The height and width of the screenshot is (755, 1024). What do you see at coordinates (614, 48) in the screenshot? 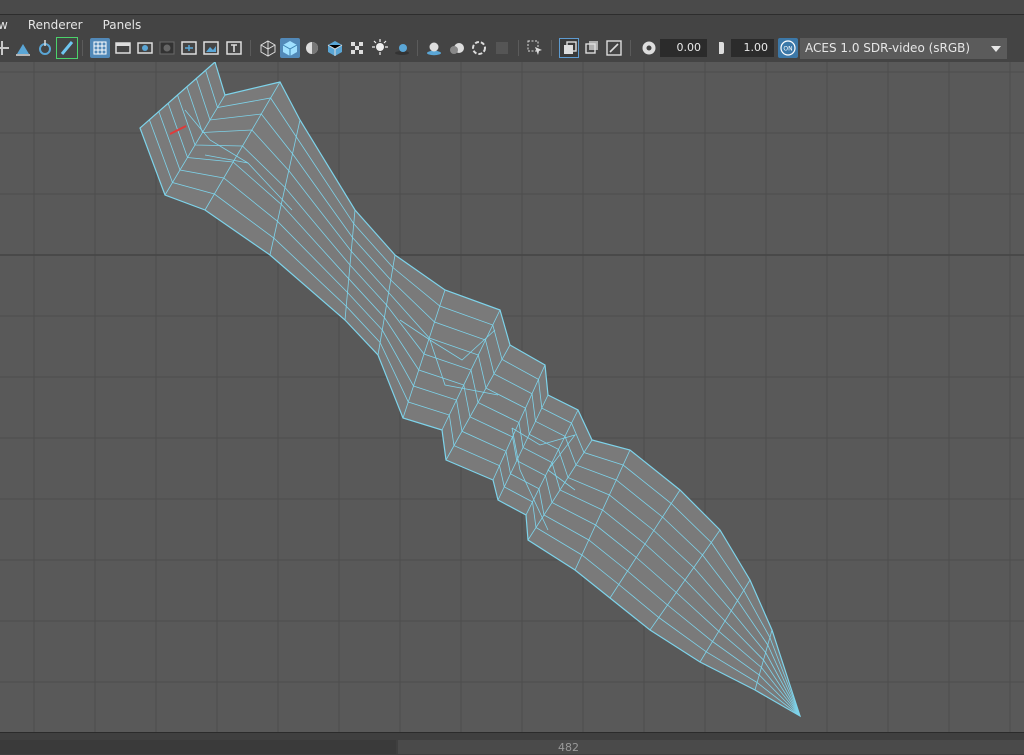
I see `xray-joints-icon` at bounding box center [614, 48].